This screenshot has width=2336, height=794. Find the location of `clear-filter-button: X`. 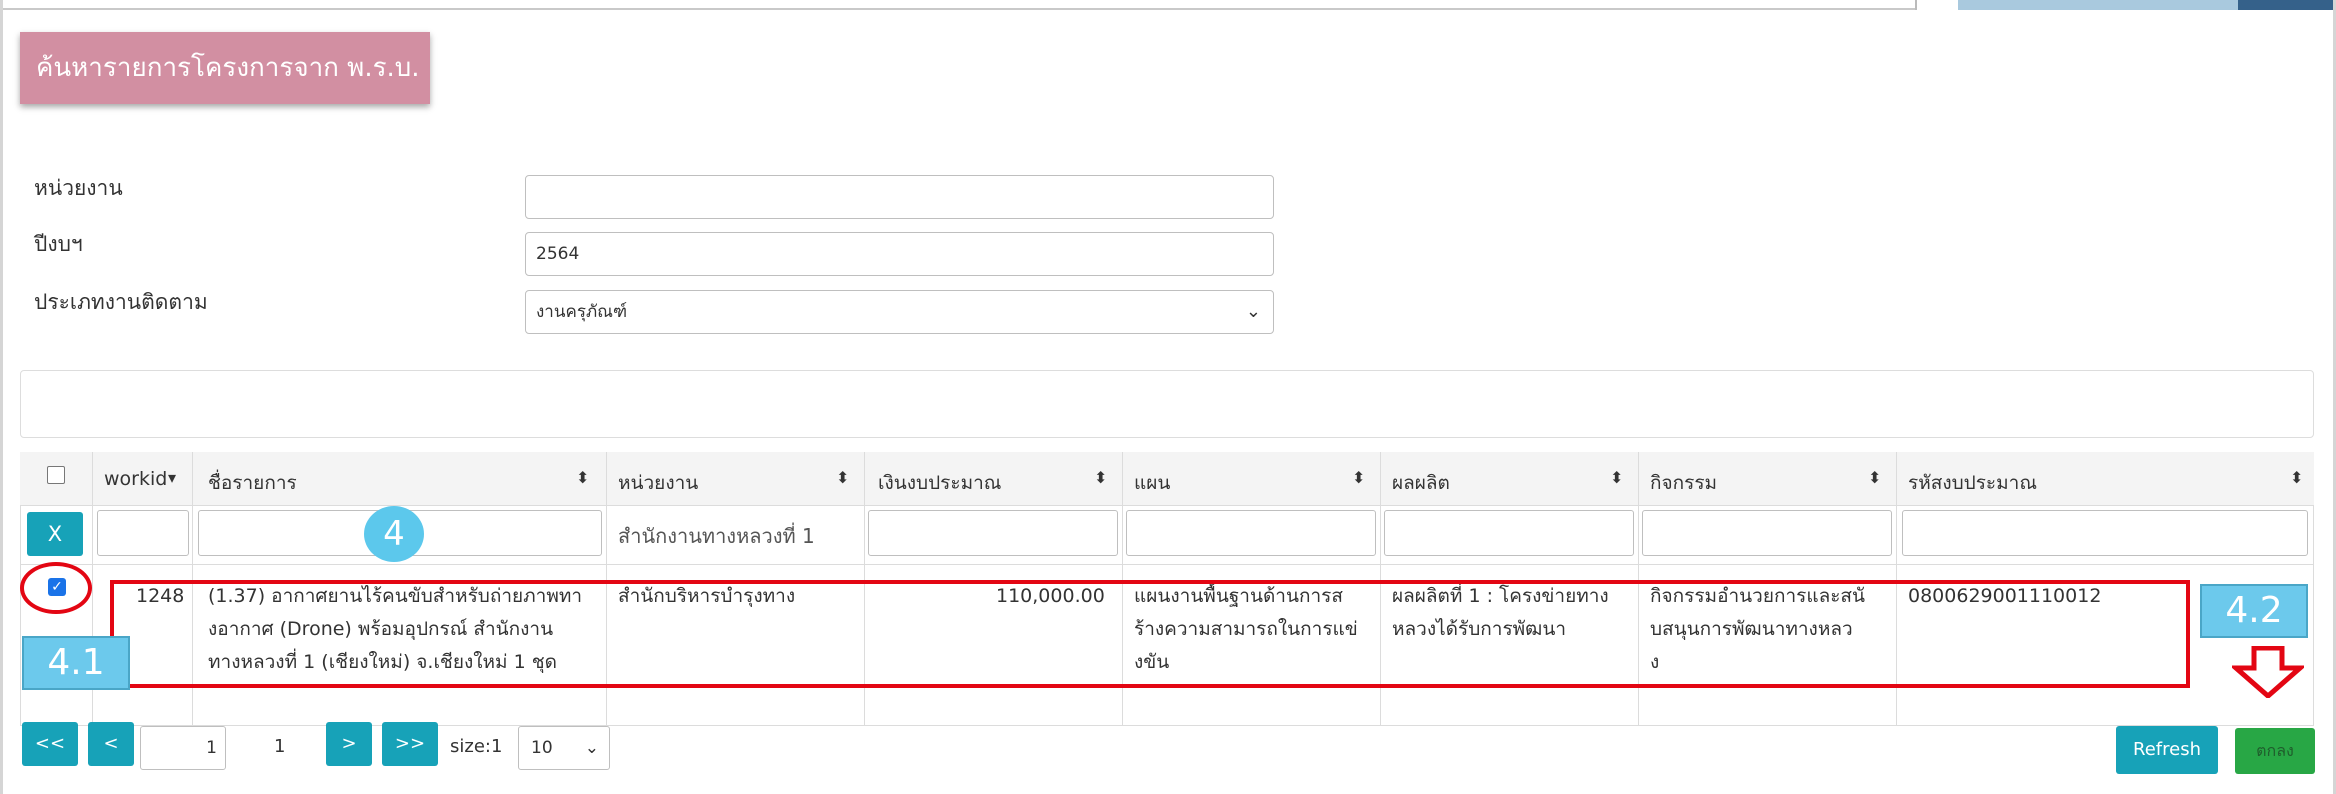

clear-filter-button: X is located at coordinates (55, 534).